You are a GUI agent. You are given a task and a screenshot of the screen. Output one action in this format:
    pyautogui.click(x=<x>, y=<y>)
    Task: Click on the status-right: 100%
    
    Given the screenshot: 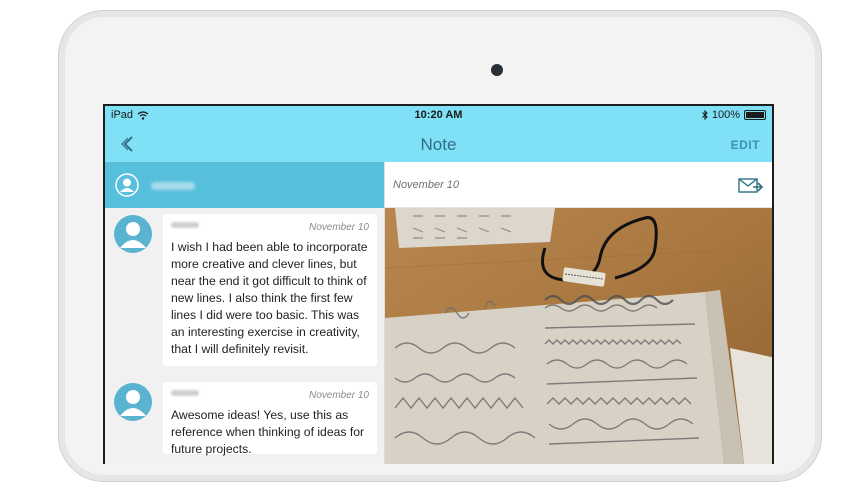 What is the action you would take?
    pyautogui.click(x=734, y=115)
    